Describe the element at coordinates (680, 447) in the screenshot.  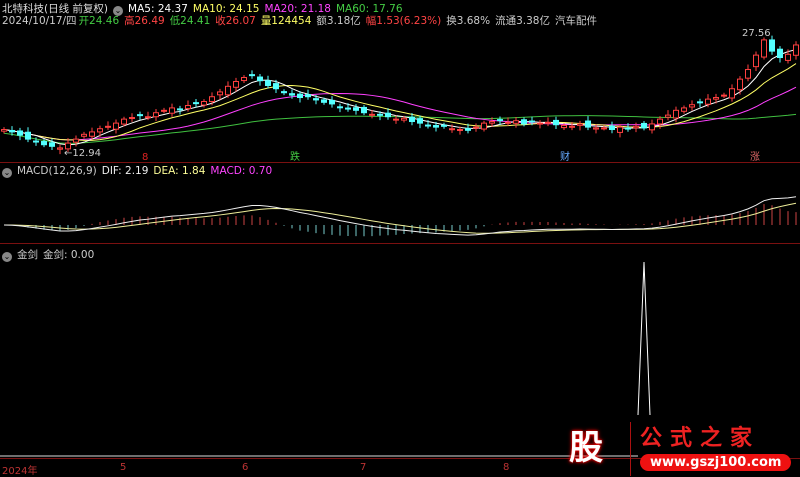
I see `watermark-logo: 股 公式之家 www.gszj100.com` at that location.